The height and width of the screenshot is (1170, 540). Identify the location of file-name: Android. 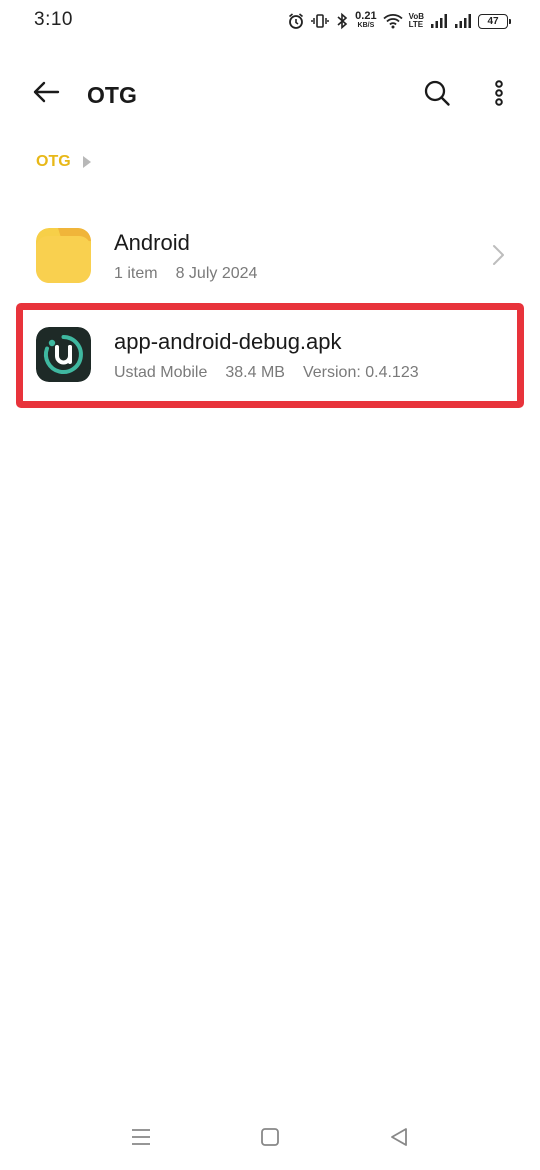
(152, 242).